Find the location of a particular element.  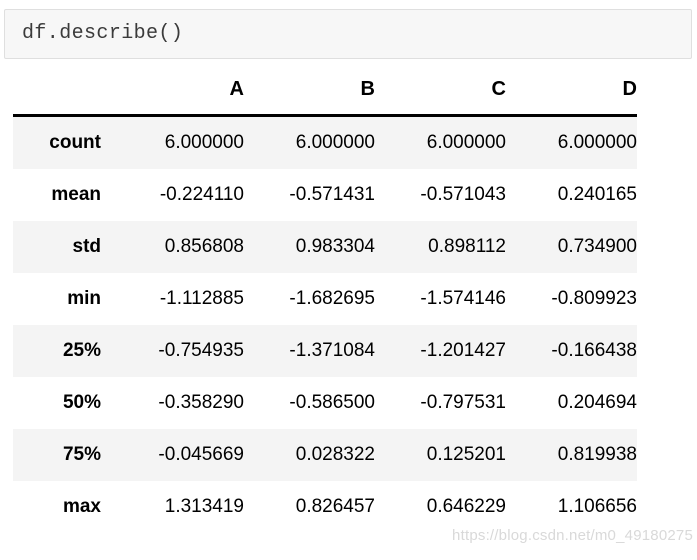

cell-count-d: 6.000000 is located at coordinates (597, 142).